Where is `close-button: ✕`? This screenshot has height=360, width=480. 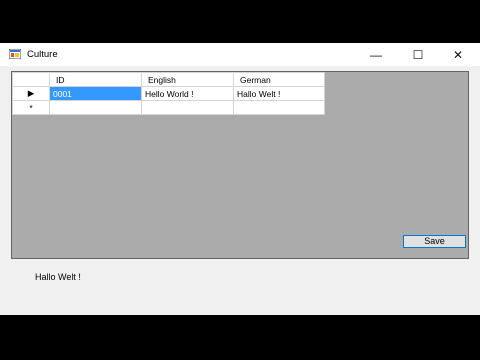
close-button: ✕ is located at coordinates (458, 54).